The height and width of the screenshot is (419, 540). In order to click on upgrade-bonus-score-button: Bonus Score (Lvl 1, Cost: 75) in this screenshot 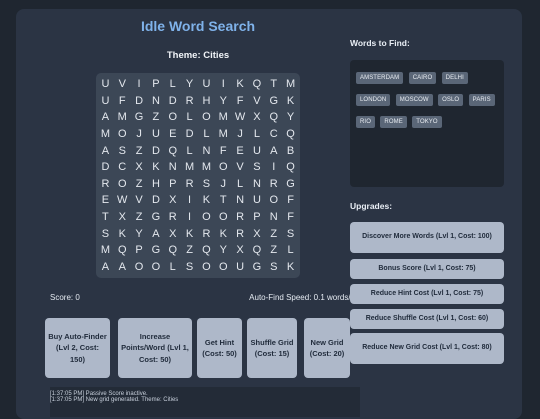, I will do `click(427, 269)`.